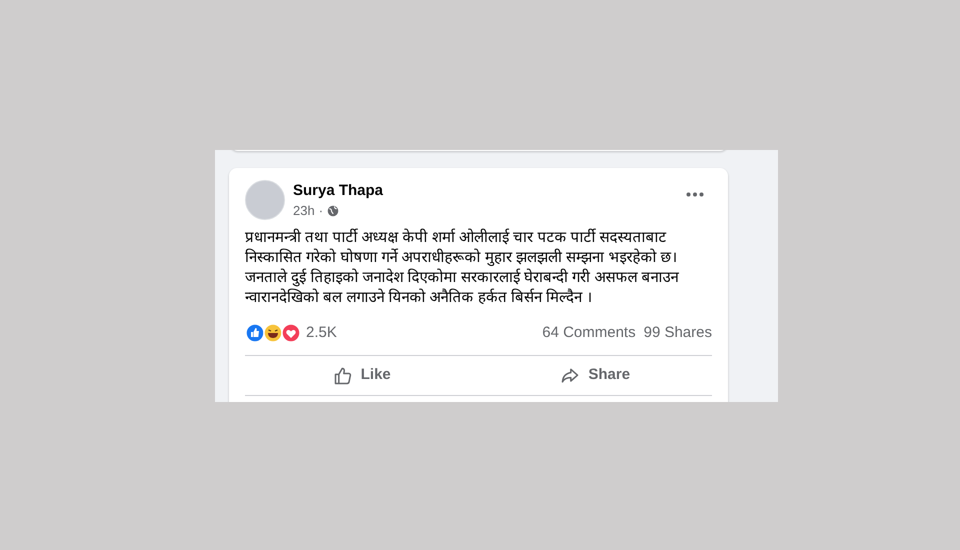 This screenshot has height=550, width=960. I want to click on more-options-icon, so click(695, 194).